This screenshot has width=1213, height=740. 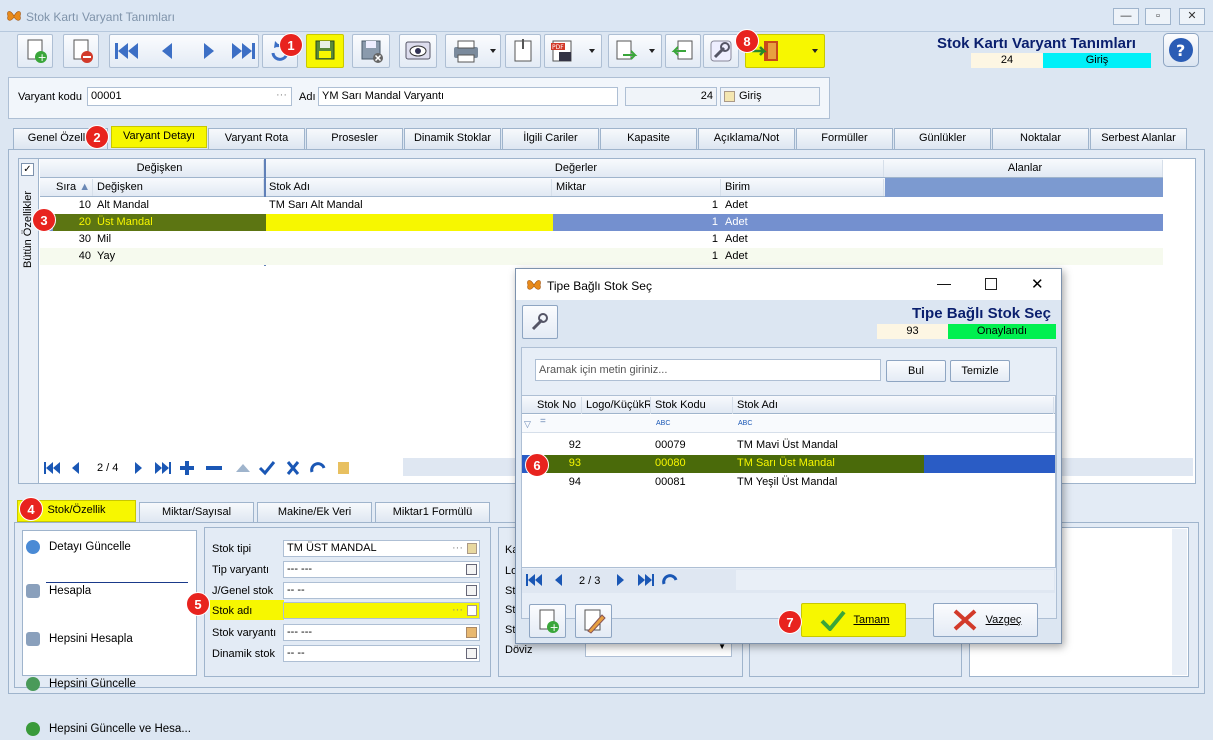 I want to click on table-row: 30 Mil 1 Adet, so click(x=601, y=239).